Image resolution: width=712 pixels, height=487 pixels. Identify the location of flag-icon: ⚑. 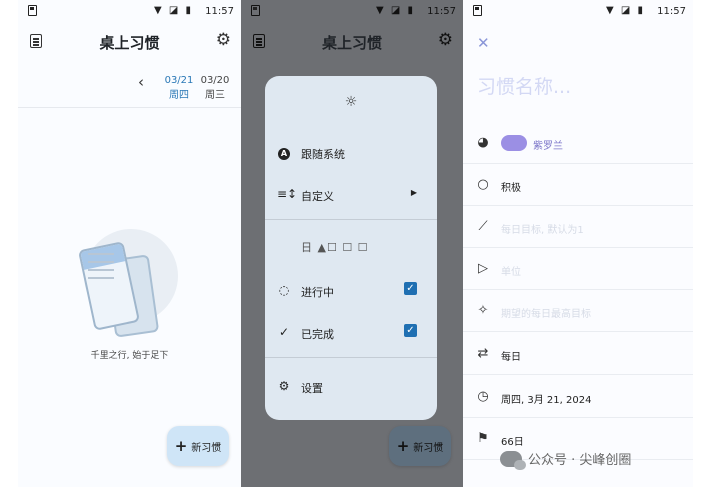
(483, 438).